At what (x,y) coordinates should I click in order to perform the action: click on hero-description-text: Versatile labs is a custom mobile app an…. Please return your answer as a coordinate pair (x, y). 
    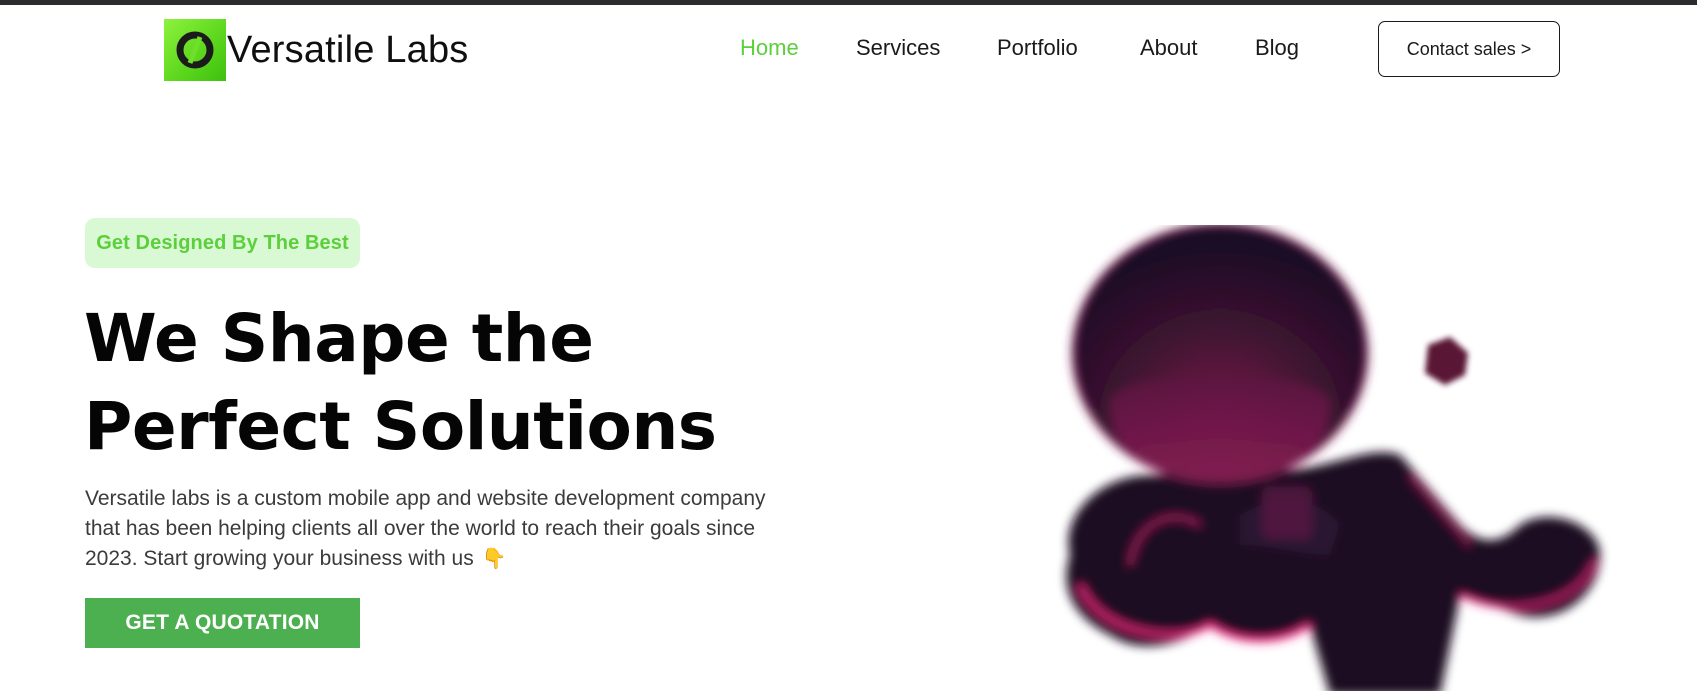
    Looking at the image, I should click on (425, 528).